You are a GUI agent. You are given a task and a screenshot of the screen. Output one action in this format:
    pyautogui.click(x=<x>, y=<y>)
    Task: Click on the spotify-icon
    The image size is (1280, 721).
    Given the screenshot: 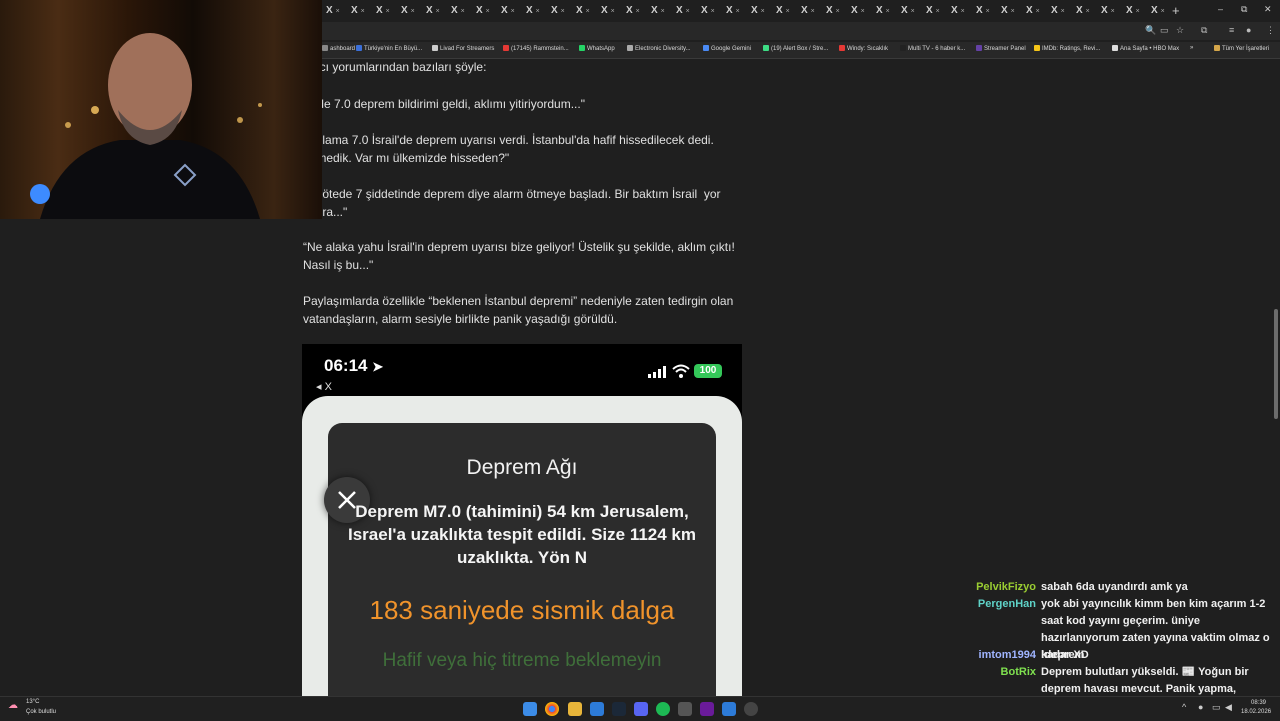 What is the action you would take?
    pyautogui.click(x=663, y=709)
    